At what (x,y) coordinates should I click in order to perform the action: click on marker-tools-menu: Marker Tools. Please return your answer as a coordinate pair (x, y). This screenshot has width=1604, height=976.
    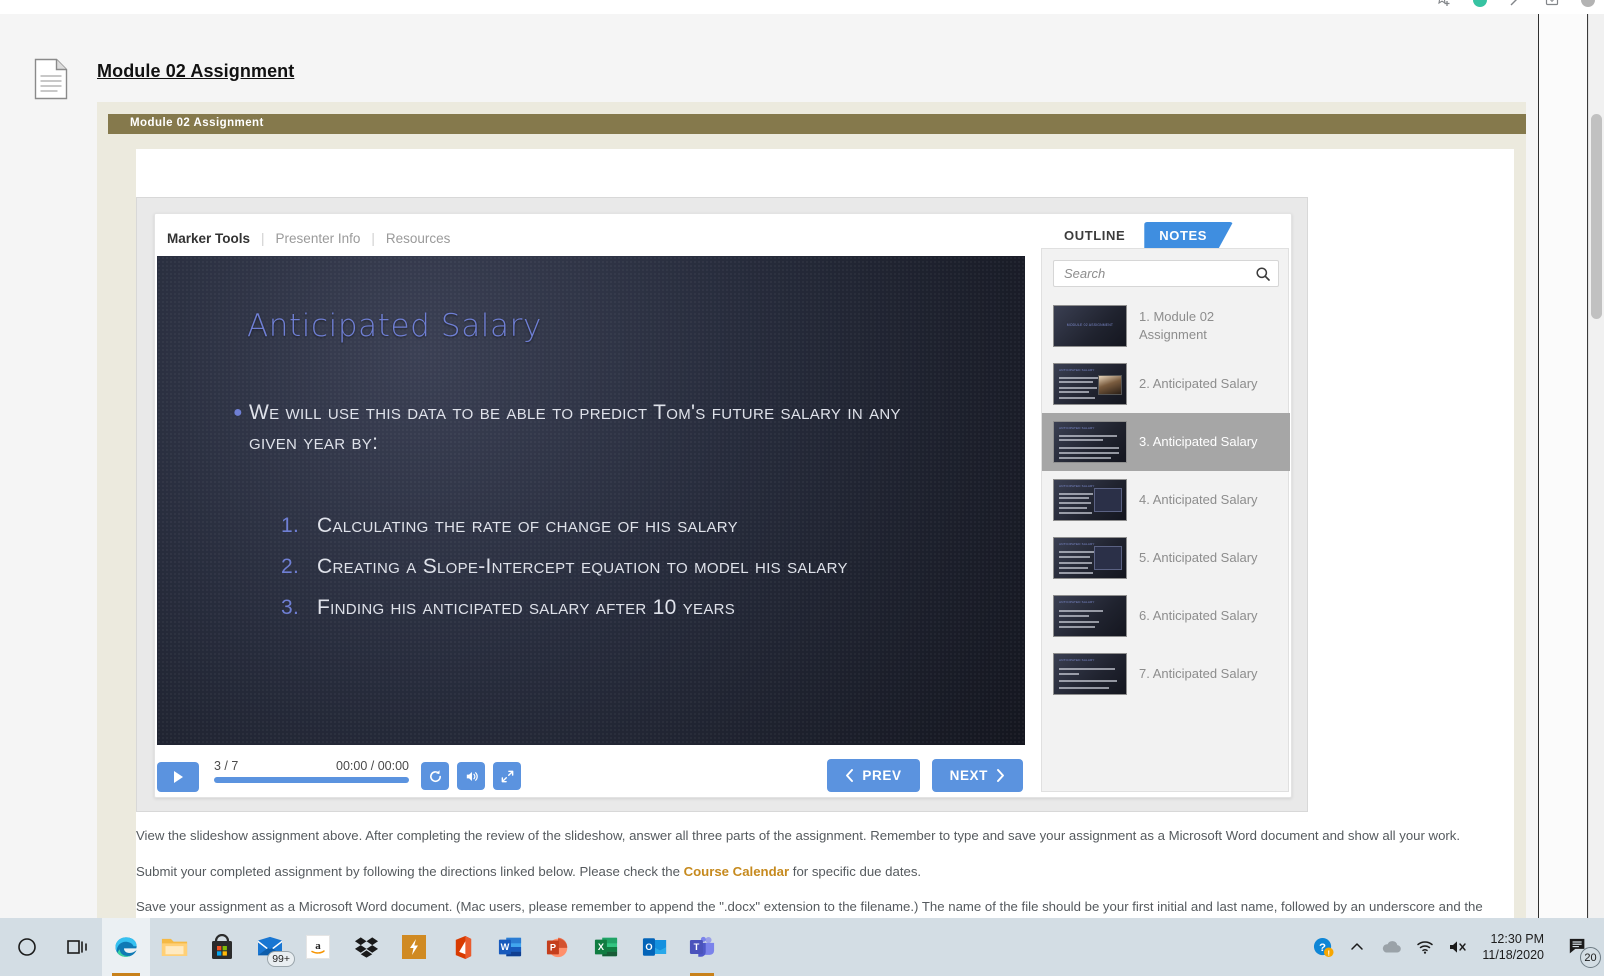
    Looking at the image, I should click on (208, 238).